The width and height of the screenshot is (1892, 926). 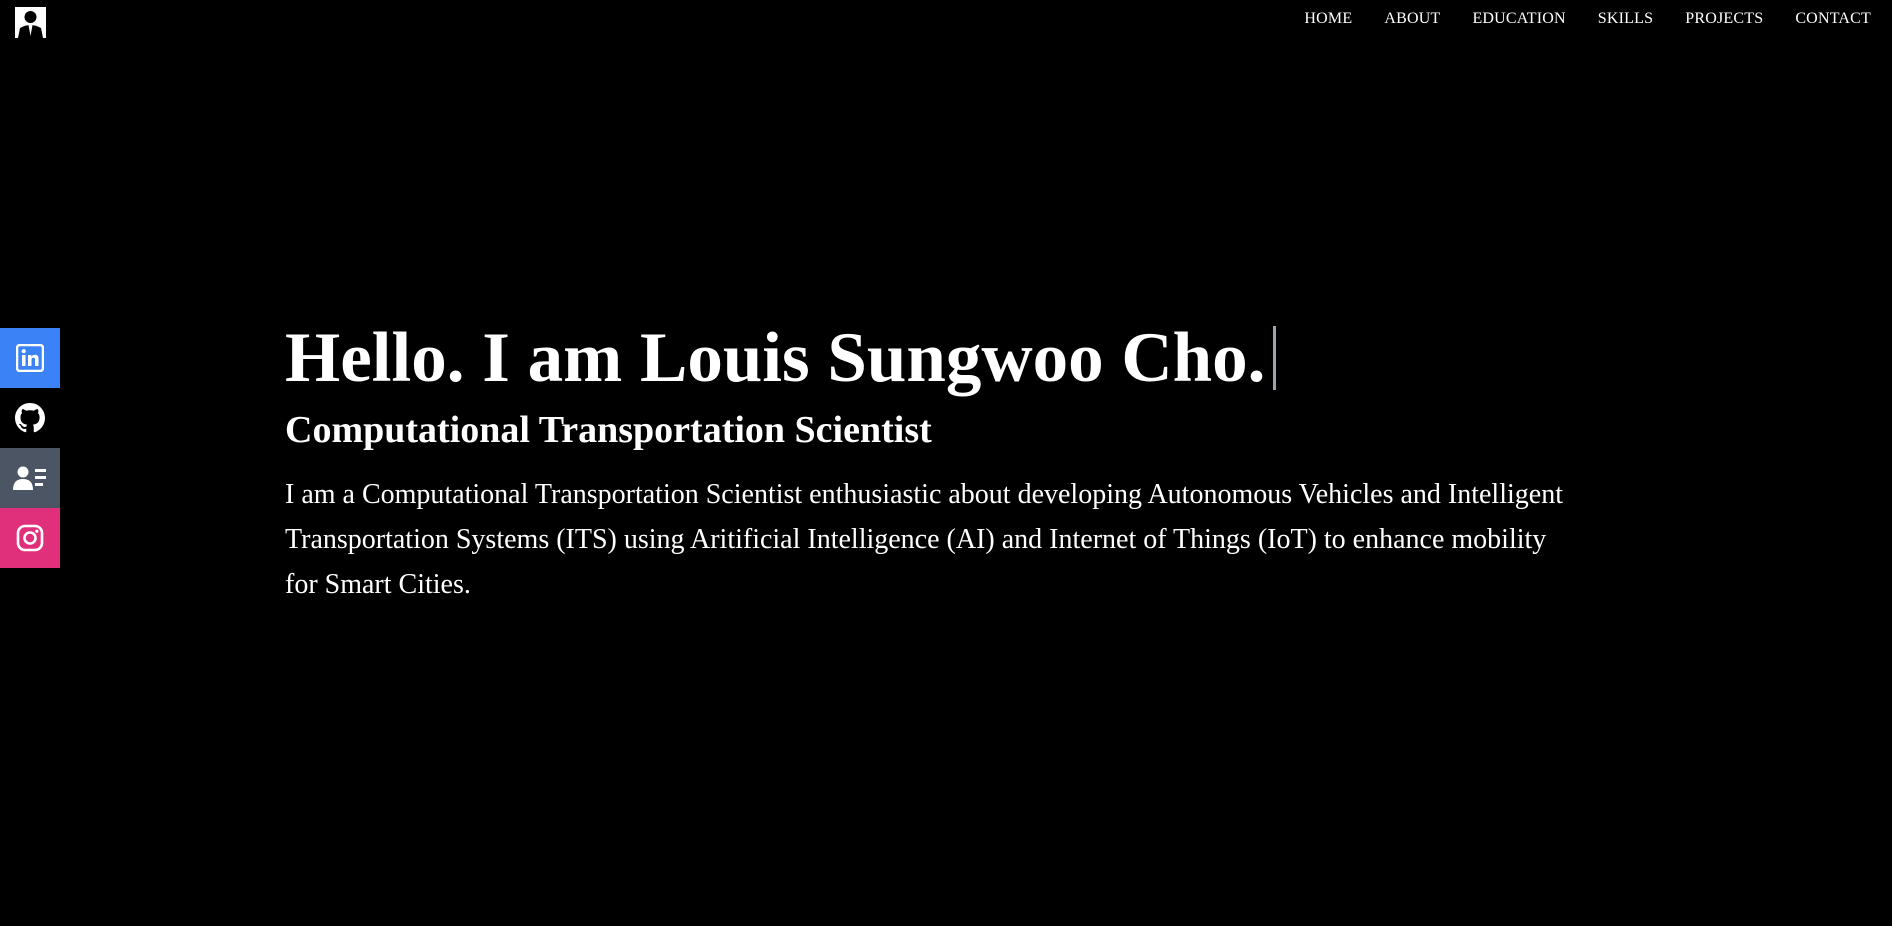 I want to click on resume-button, so click(x=30, y=478).